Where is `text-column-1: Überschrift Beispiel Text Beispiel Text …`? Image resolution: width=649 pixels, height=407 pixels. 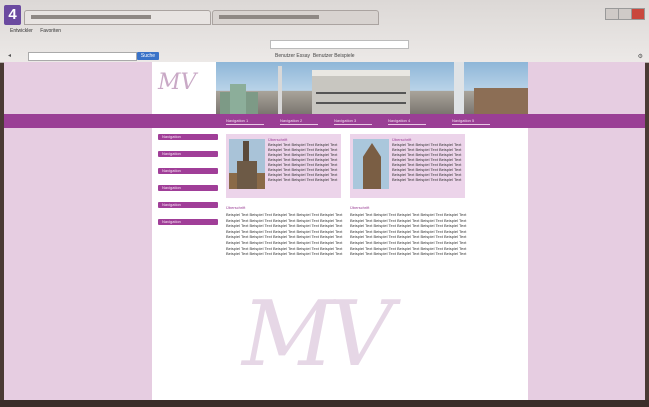
text-column-1: Überschrift Beispiel Text Beispiel Text … is located at coordinates (285, 239).